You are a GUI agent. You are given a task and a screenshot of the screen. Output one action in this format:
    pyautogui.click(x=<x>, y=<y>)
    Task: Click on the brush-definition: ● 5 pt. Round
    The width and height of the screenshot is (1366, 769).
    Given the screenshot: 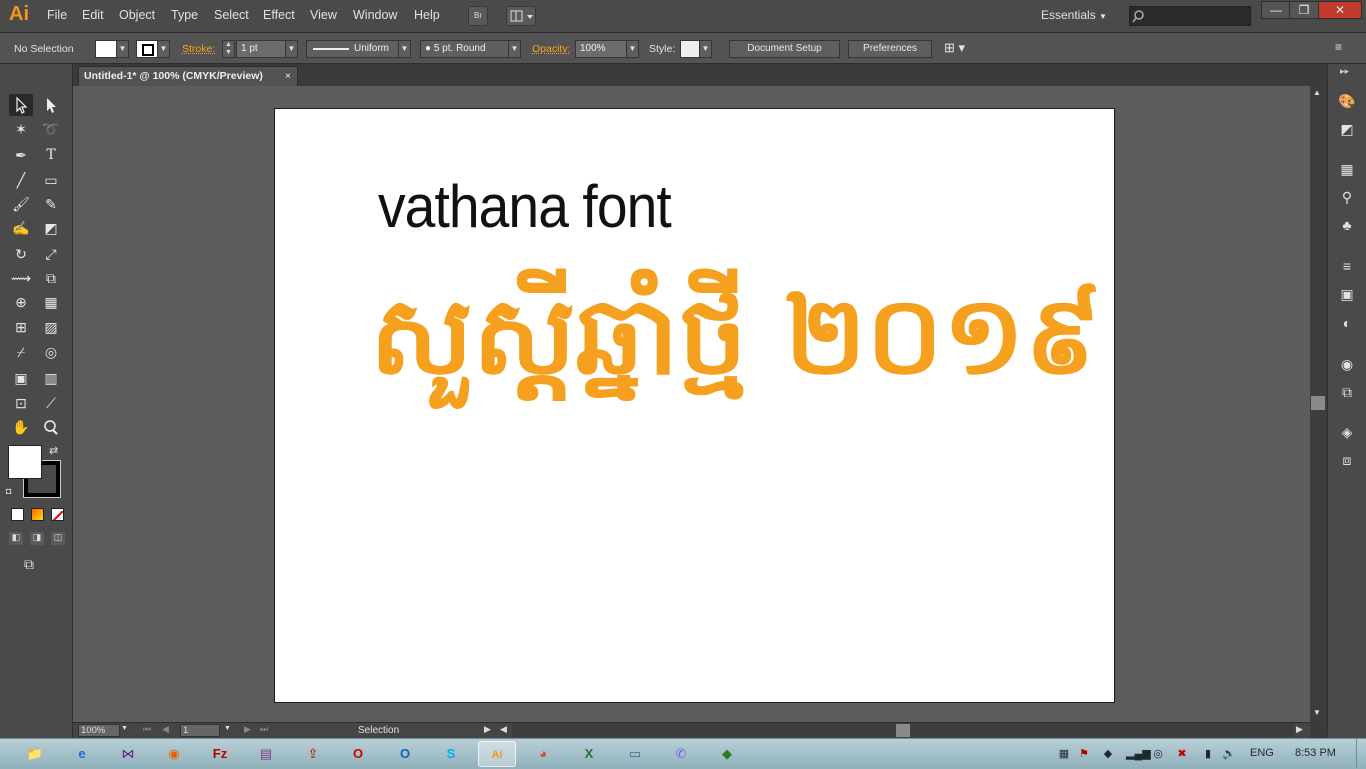 What is the action you would take?
    pyautogui.click(x=464, y=49)
    